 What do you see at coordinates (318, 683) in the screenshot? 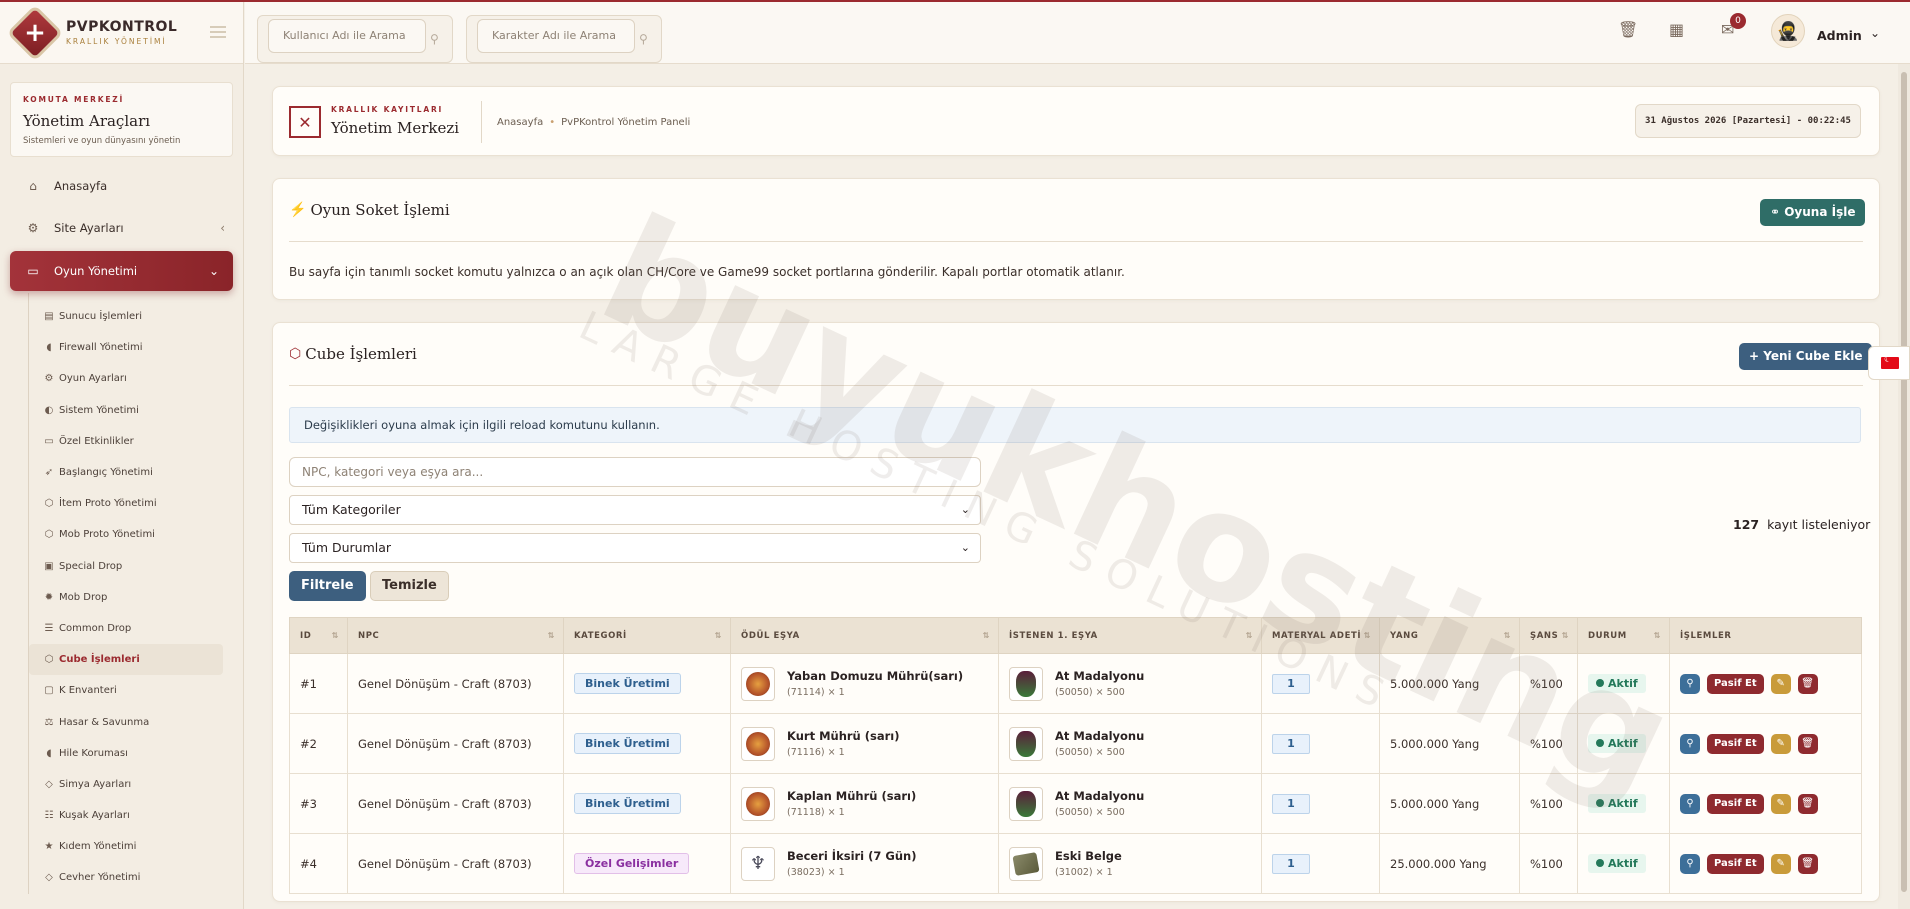
I see `cell-id: #1` at bounding box center [318, 683].